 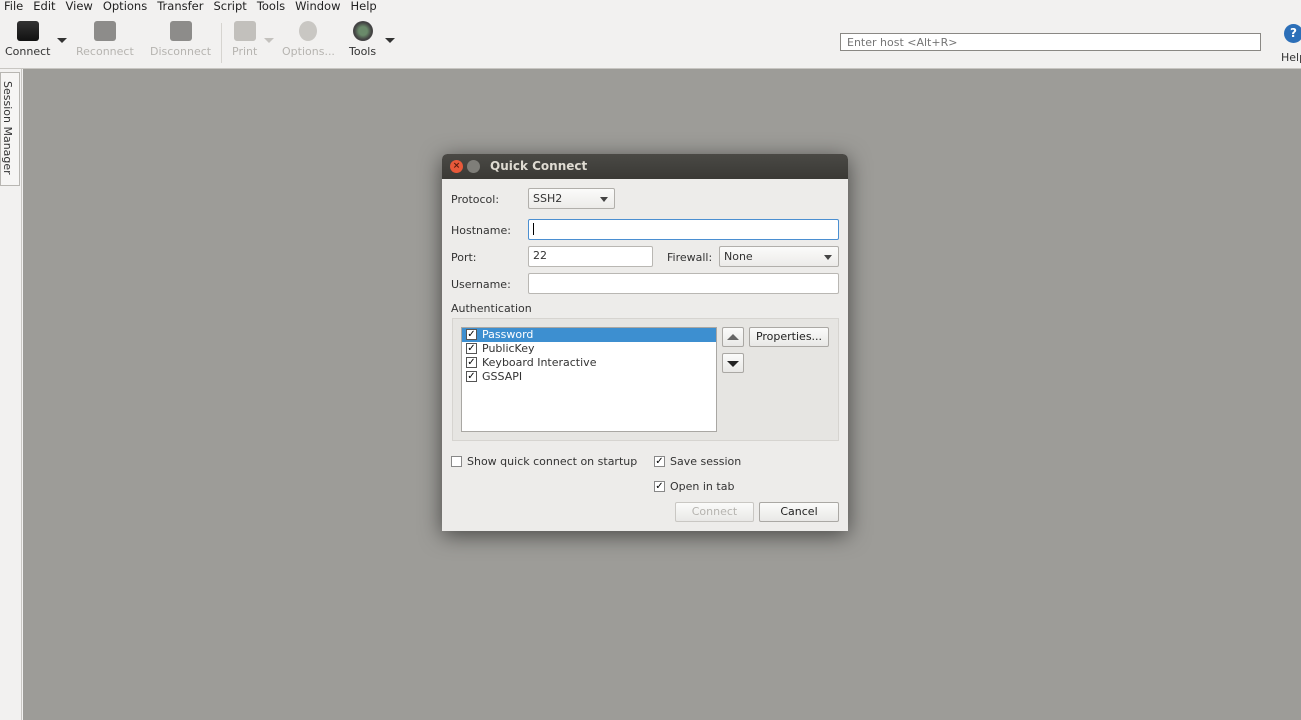 I want to click on tools-button: Tools, so click(x=362, y=39).